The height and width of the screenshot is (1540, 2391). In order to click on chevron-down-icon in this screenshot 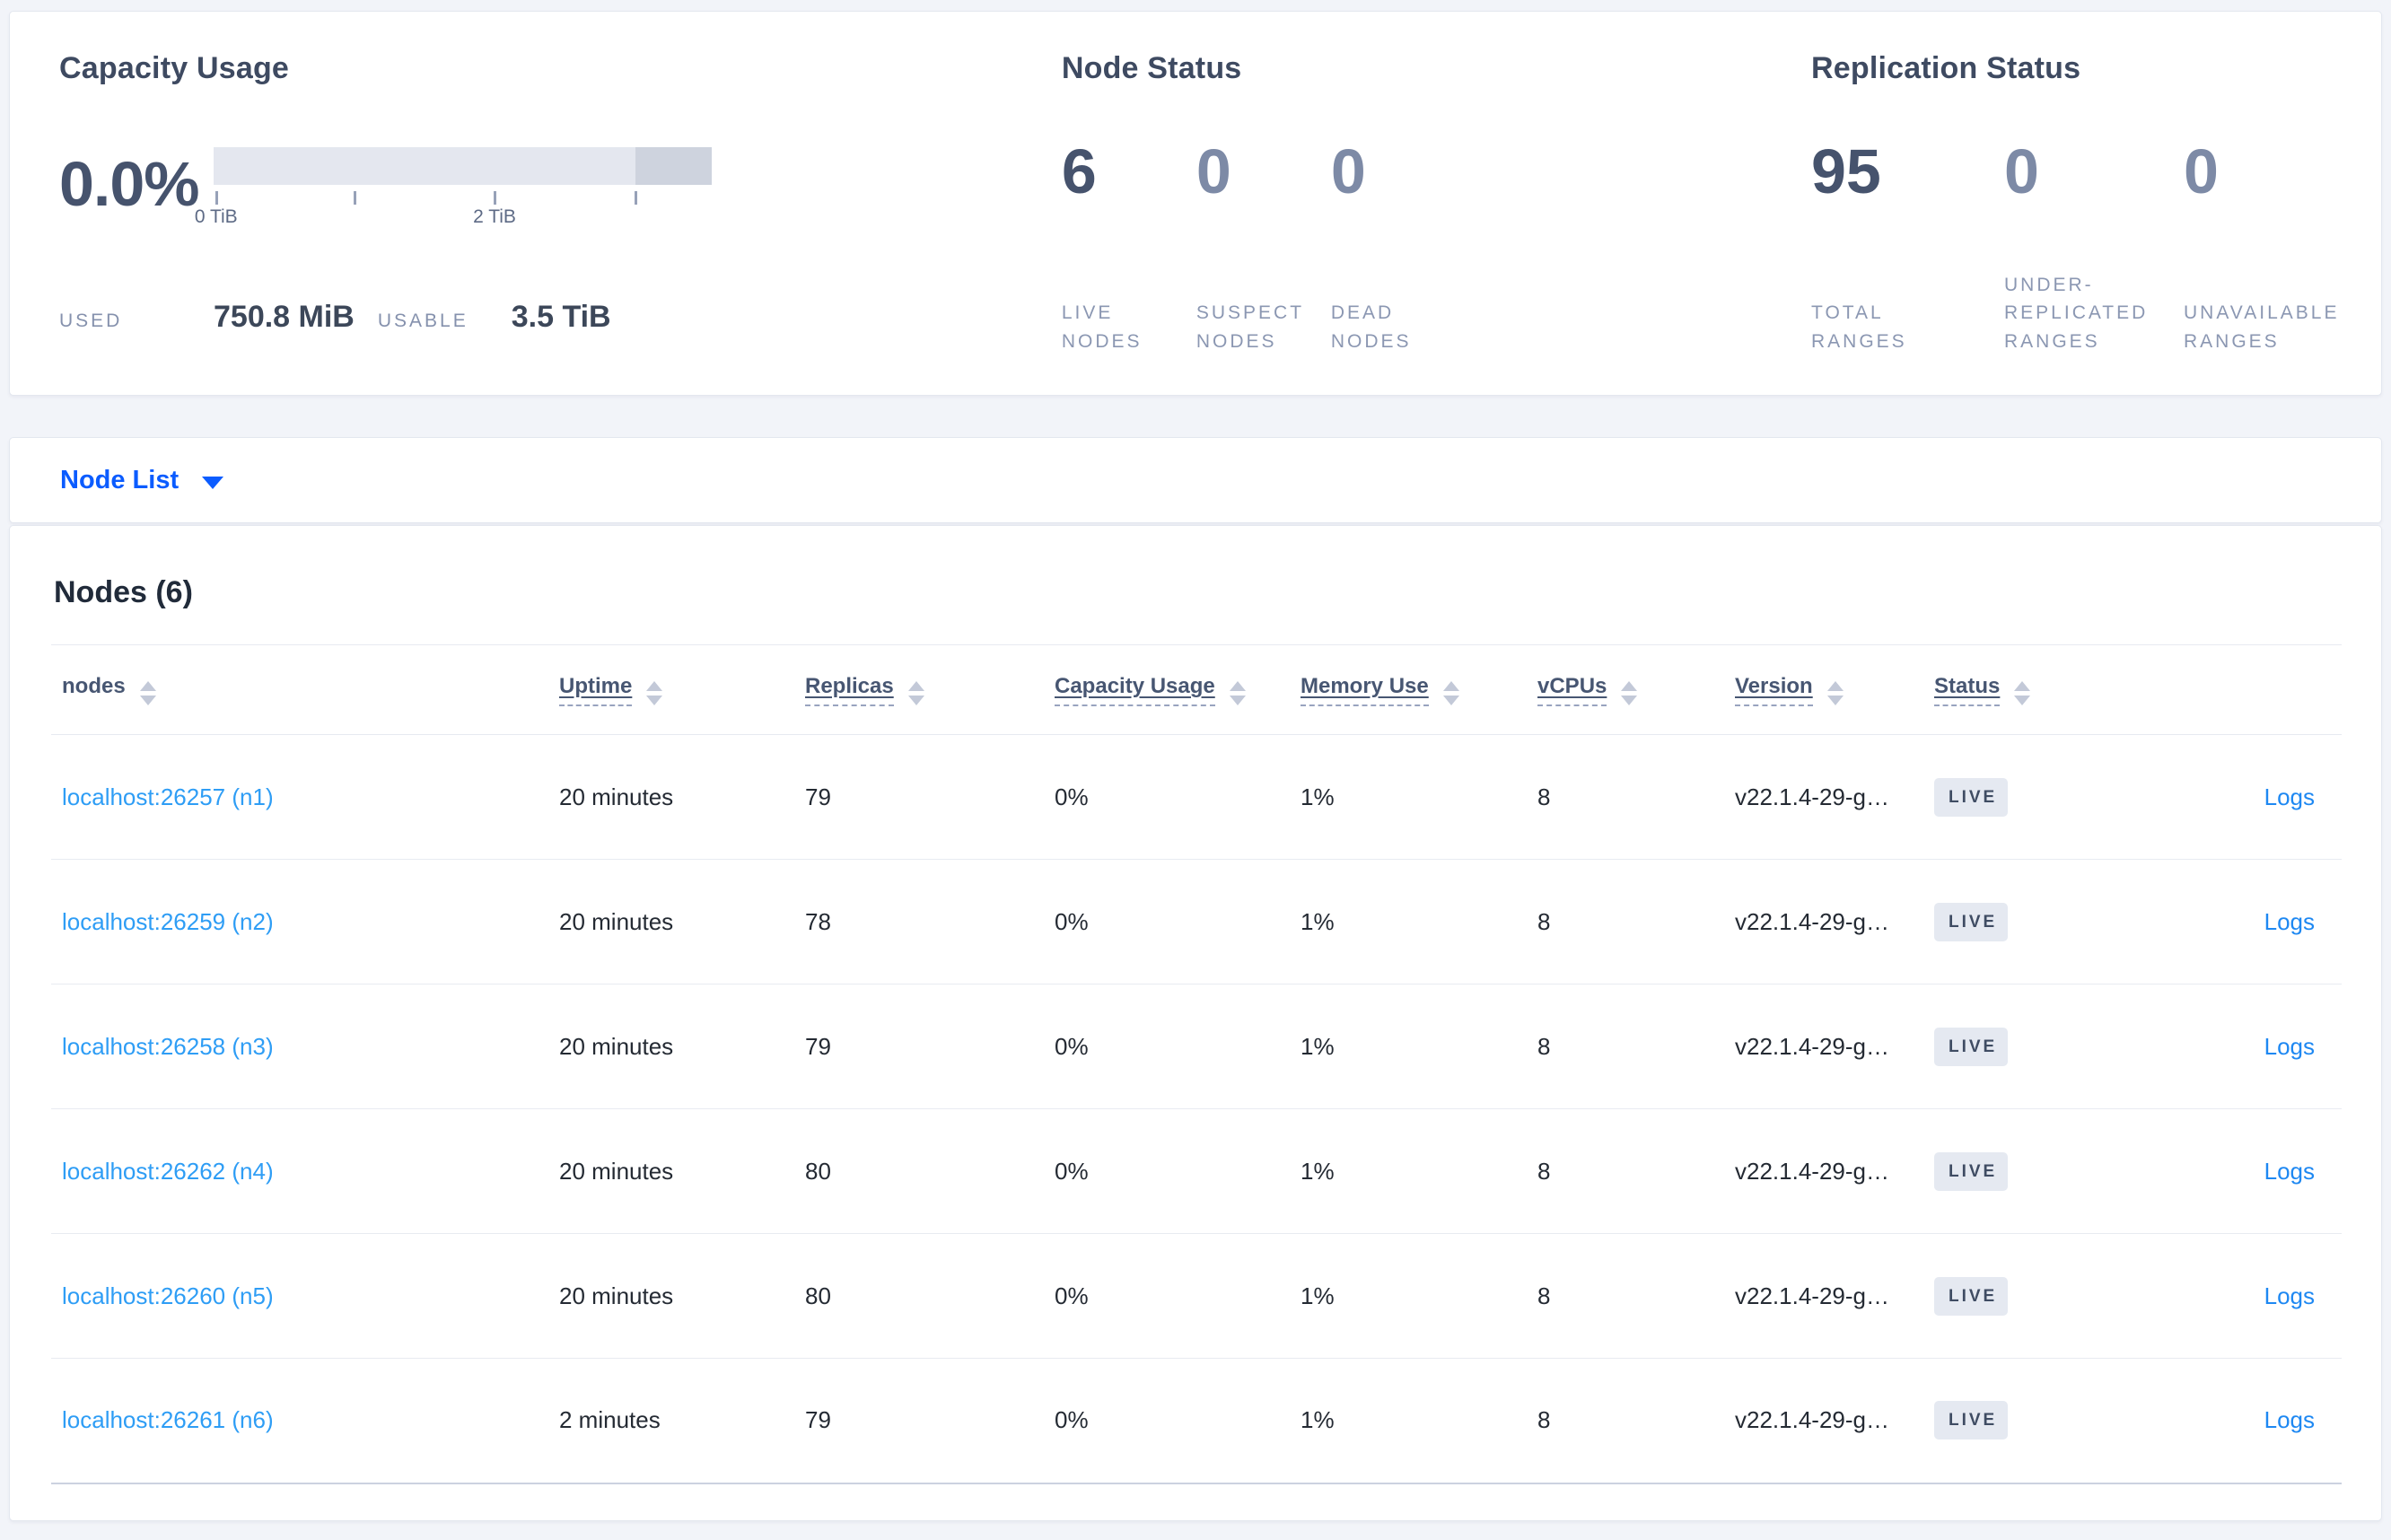, I will do `click(213, 482)`.